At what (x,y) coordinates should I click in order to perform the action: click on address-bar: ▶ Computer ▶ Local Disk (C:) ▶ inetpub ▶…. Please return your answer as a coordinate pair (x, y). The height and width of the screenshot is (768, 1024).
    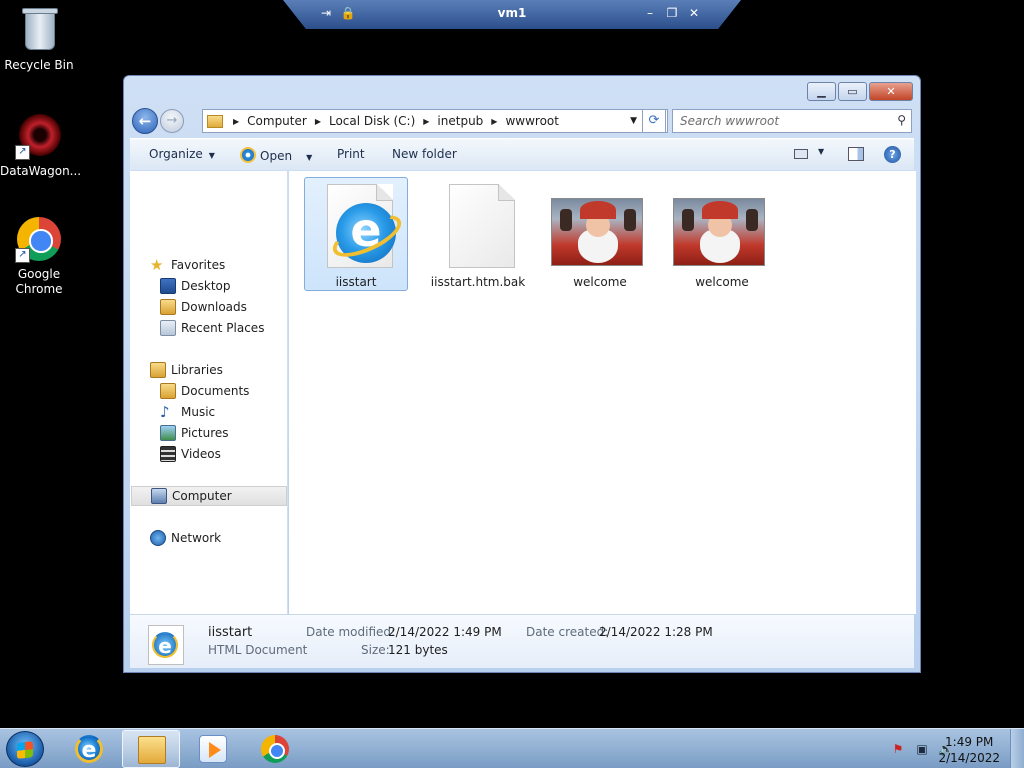
    Looking at the image, I should click on (435, 121).